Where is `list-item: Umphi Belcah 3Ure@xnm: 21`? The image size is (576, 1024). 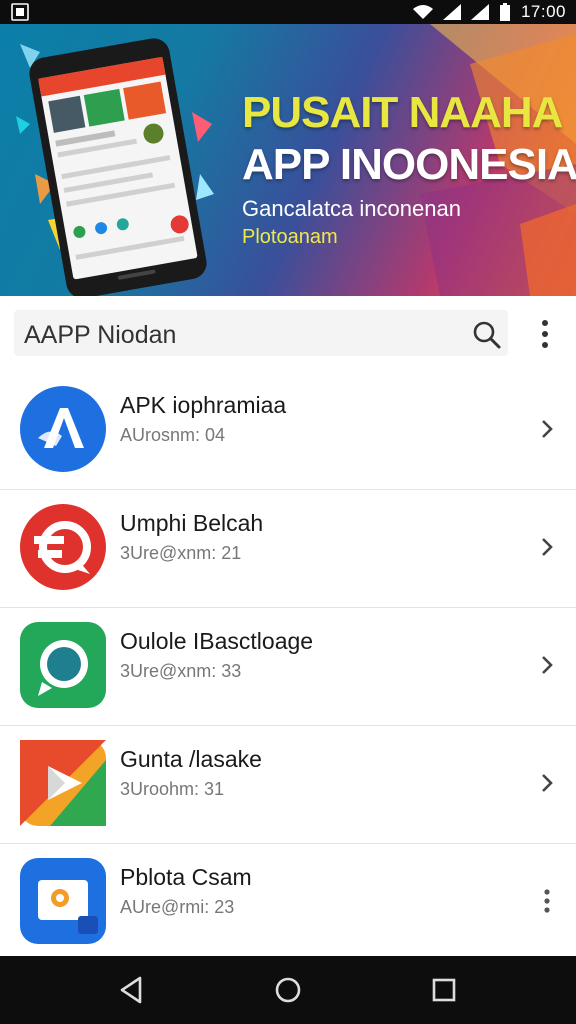
list-item: Umphi Belcah 3Ure@xnm: 21 is located at coordinates (288, 549).